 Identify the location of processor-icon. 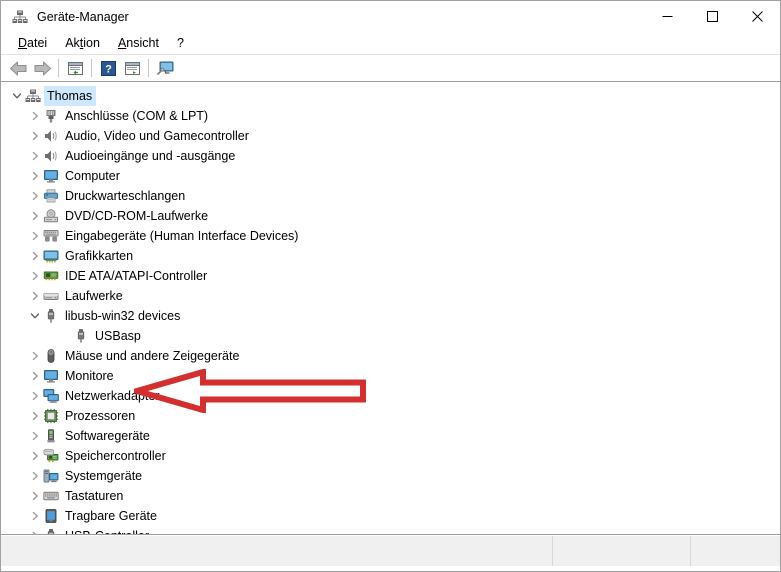
(51, 416).